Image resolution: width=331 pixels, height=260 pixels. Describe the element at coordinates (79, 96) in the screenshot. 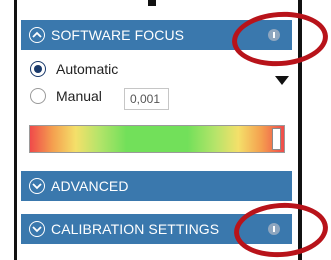

I see `radio-manual-label: Manual` at that location.